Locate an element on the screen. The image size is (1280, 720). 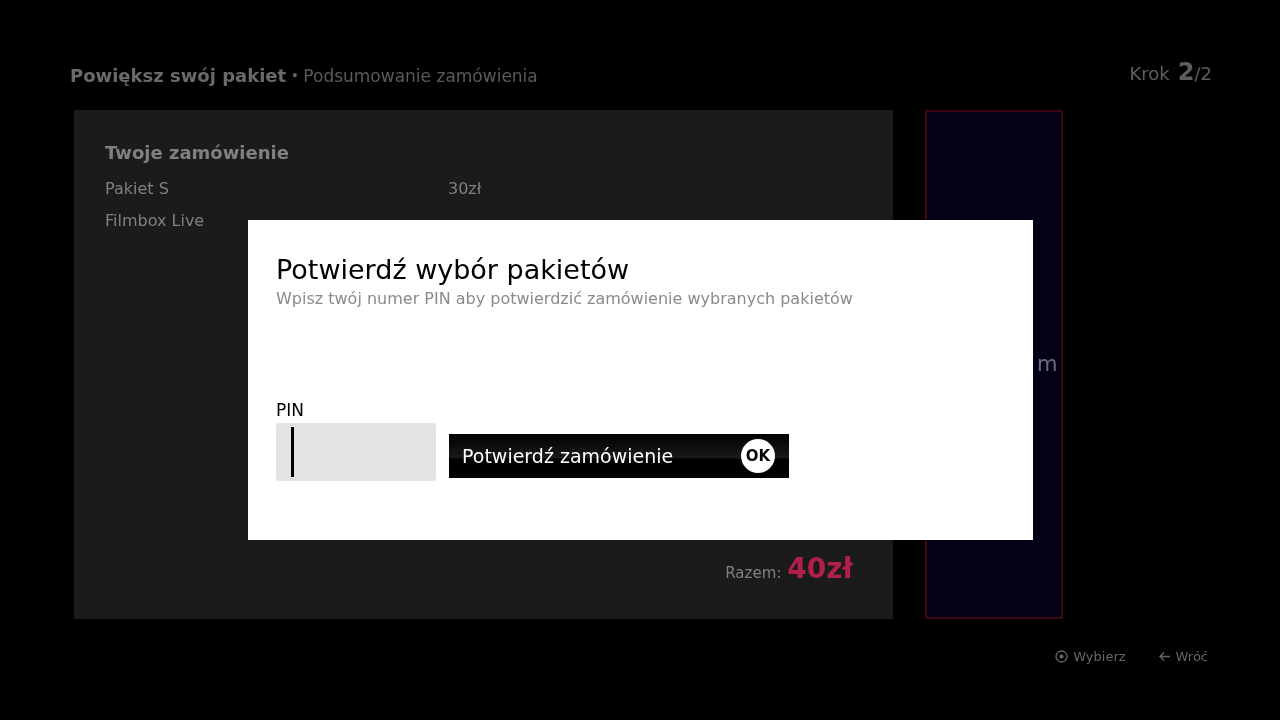
dialog-subtitle: Wpisz twój numer PIN aby potwierdzić zamówienie wybranych pakietów is located at coordinates (565, 298).